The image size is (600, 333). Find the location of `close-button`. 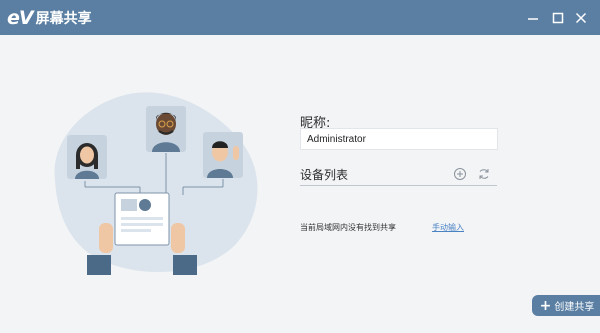

close-button is located at coordinates (581, 18).